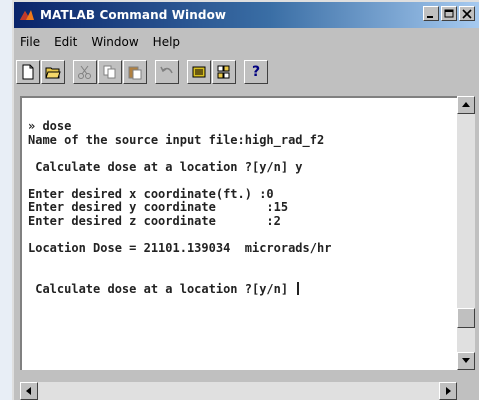 Image resolution: width=479 pixels, height=400 pixels. I want to click on scroll-left-button, so click(29, 391).